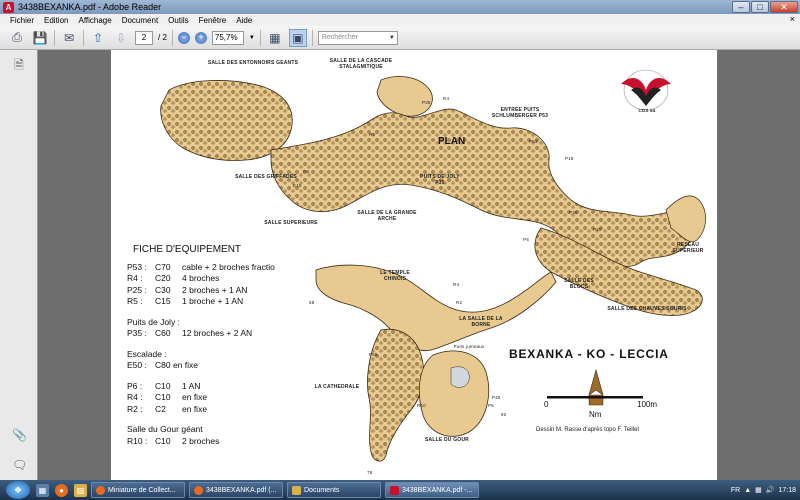 The width and height of the screenshot is (800, 500). What do you see at coordinates (546, 404) in the screenshot?
I see `scale-zero: 0` at bounding box center [546, 404].